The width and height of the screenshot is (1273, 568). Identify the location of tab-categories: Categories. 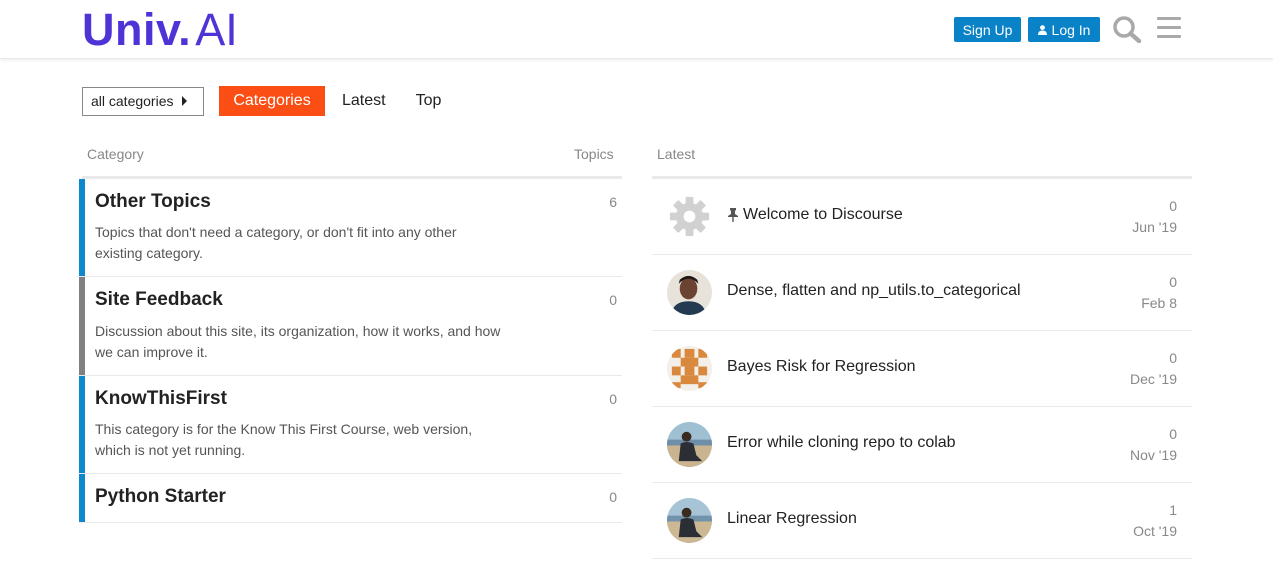
(272, 101).